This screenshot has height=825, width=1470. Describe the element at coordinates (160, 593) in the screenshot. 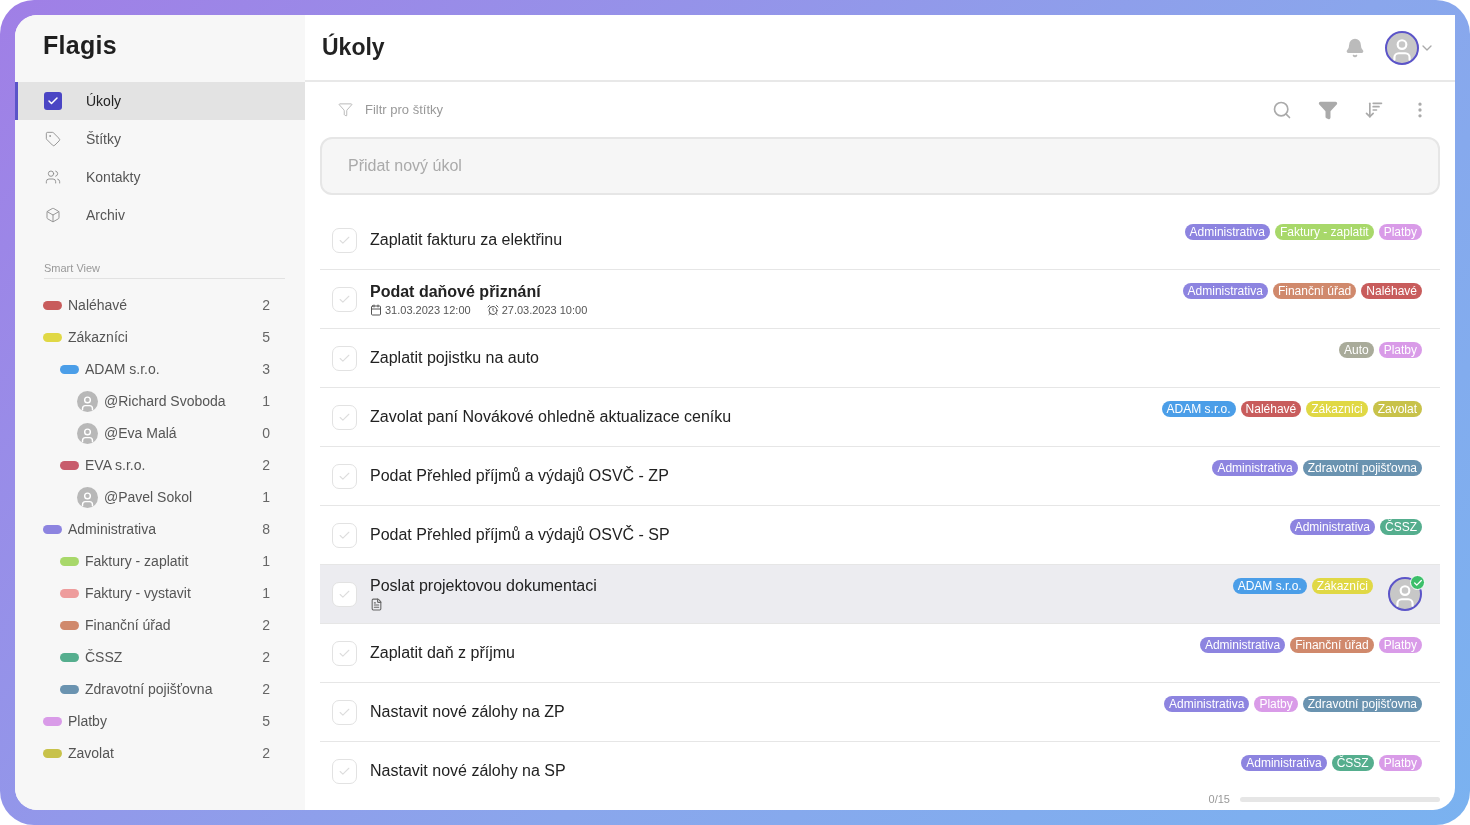

I see `smart-view-item: Faktury - vystavit 1` at that location.